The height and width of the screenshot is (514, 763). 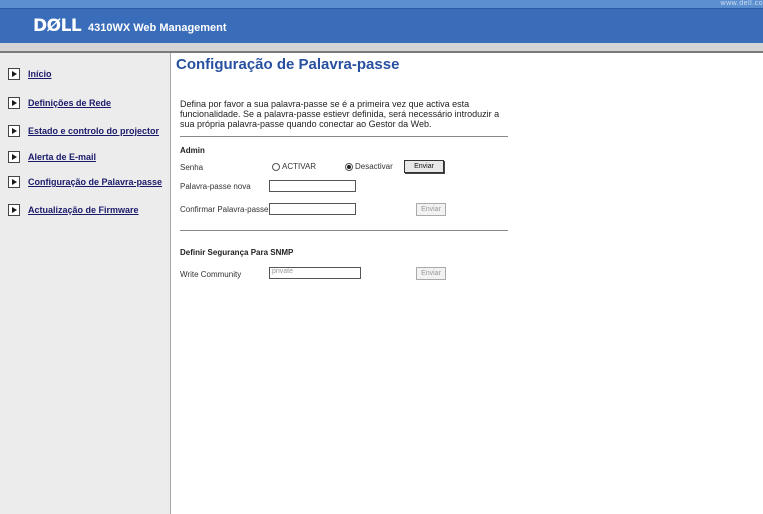 I want to click on sidebar-item-label: Definições de Rede, so click(x=69, y=103).